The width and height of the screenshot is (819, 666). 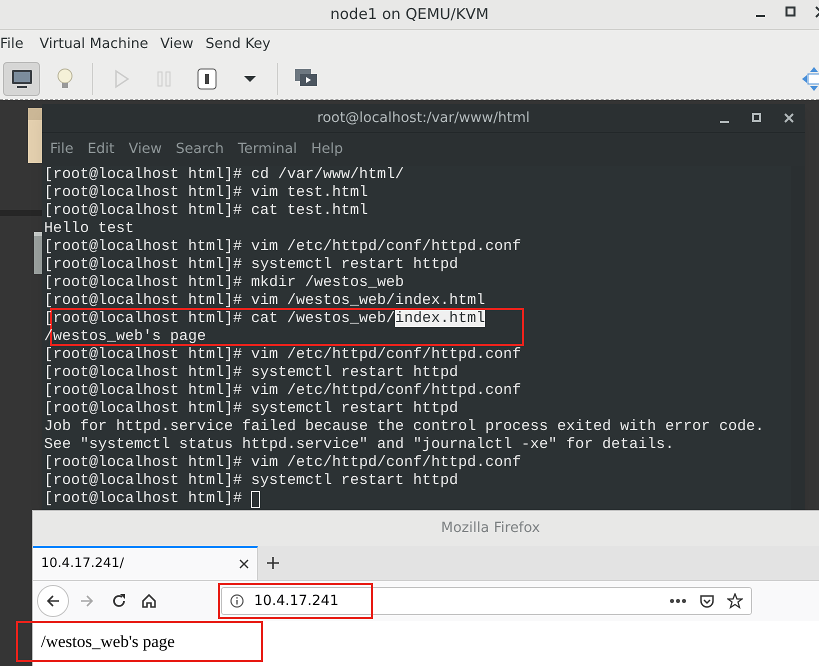 I want to click on back-arrow-icon, so click(x=53, y=601).